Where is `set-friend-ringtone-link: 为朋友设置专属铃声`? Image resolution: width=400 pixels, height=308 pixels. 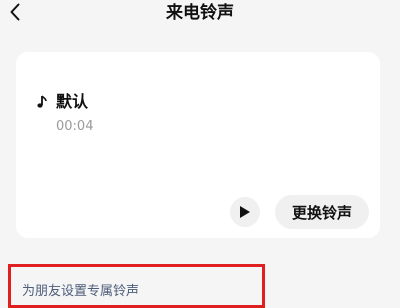 set-friend-ringtone-link: 为朋友设置专属铃声 is located at coordinates (80, 292).